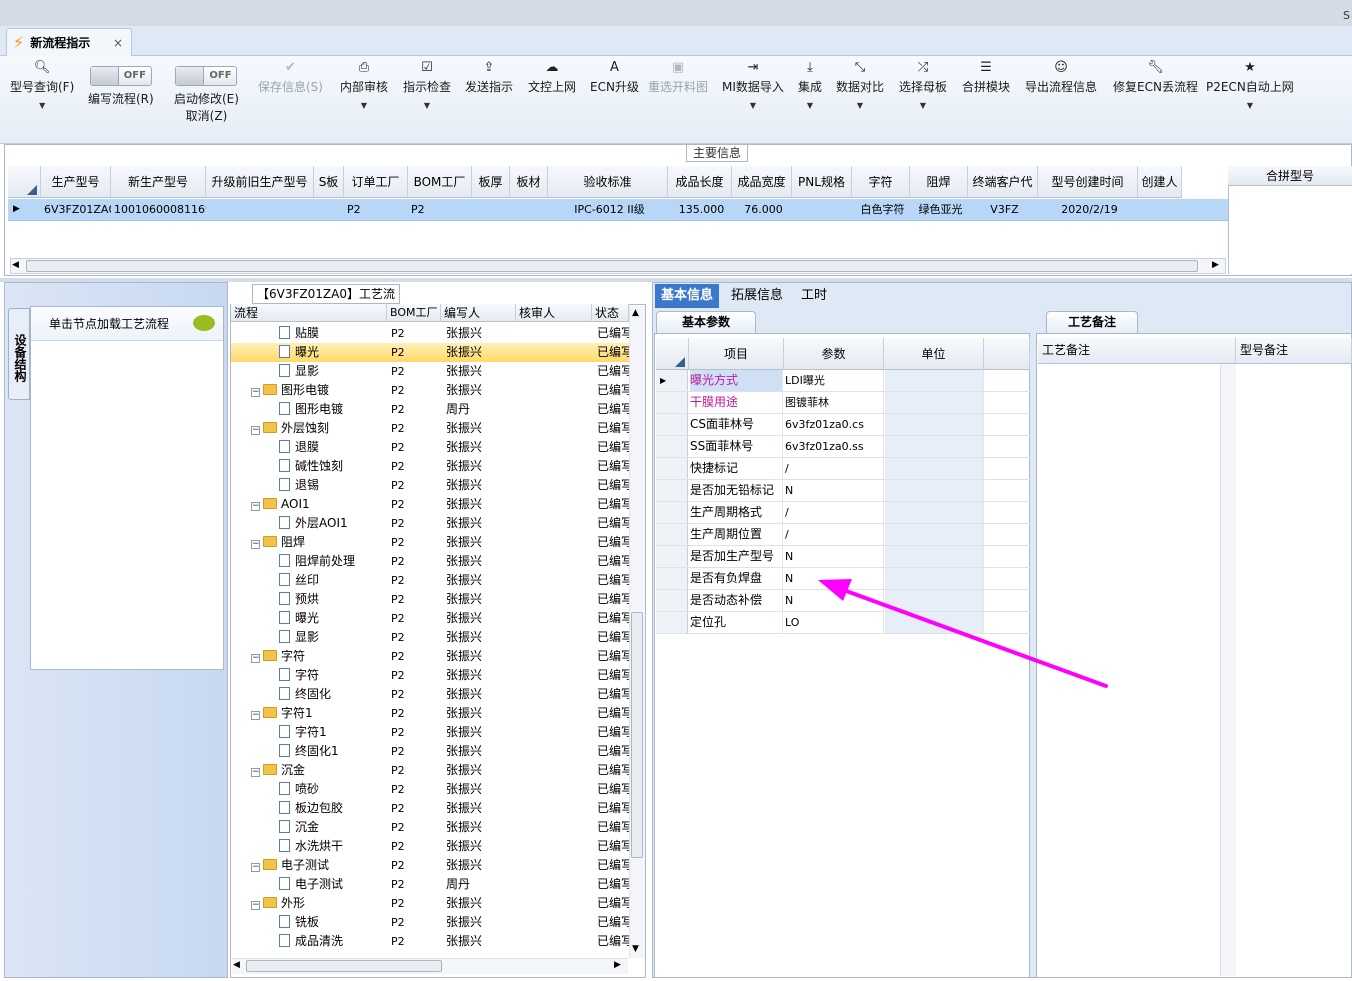  I want to click on tree-row: 退锡 P2 张振兴 已编写, so click(431, 485).